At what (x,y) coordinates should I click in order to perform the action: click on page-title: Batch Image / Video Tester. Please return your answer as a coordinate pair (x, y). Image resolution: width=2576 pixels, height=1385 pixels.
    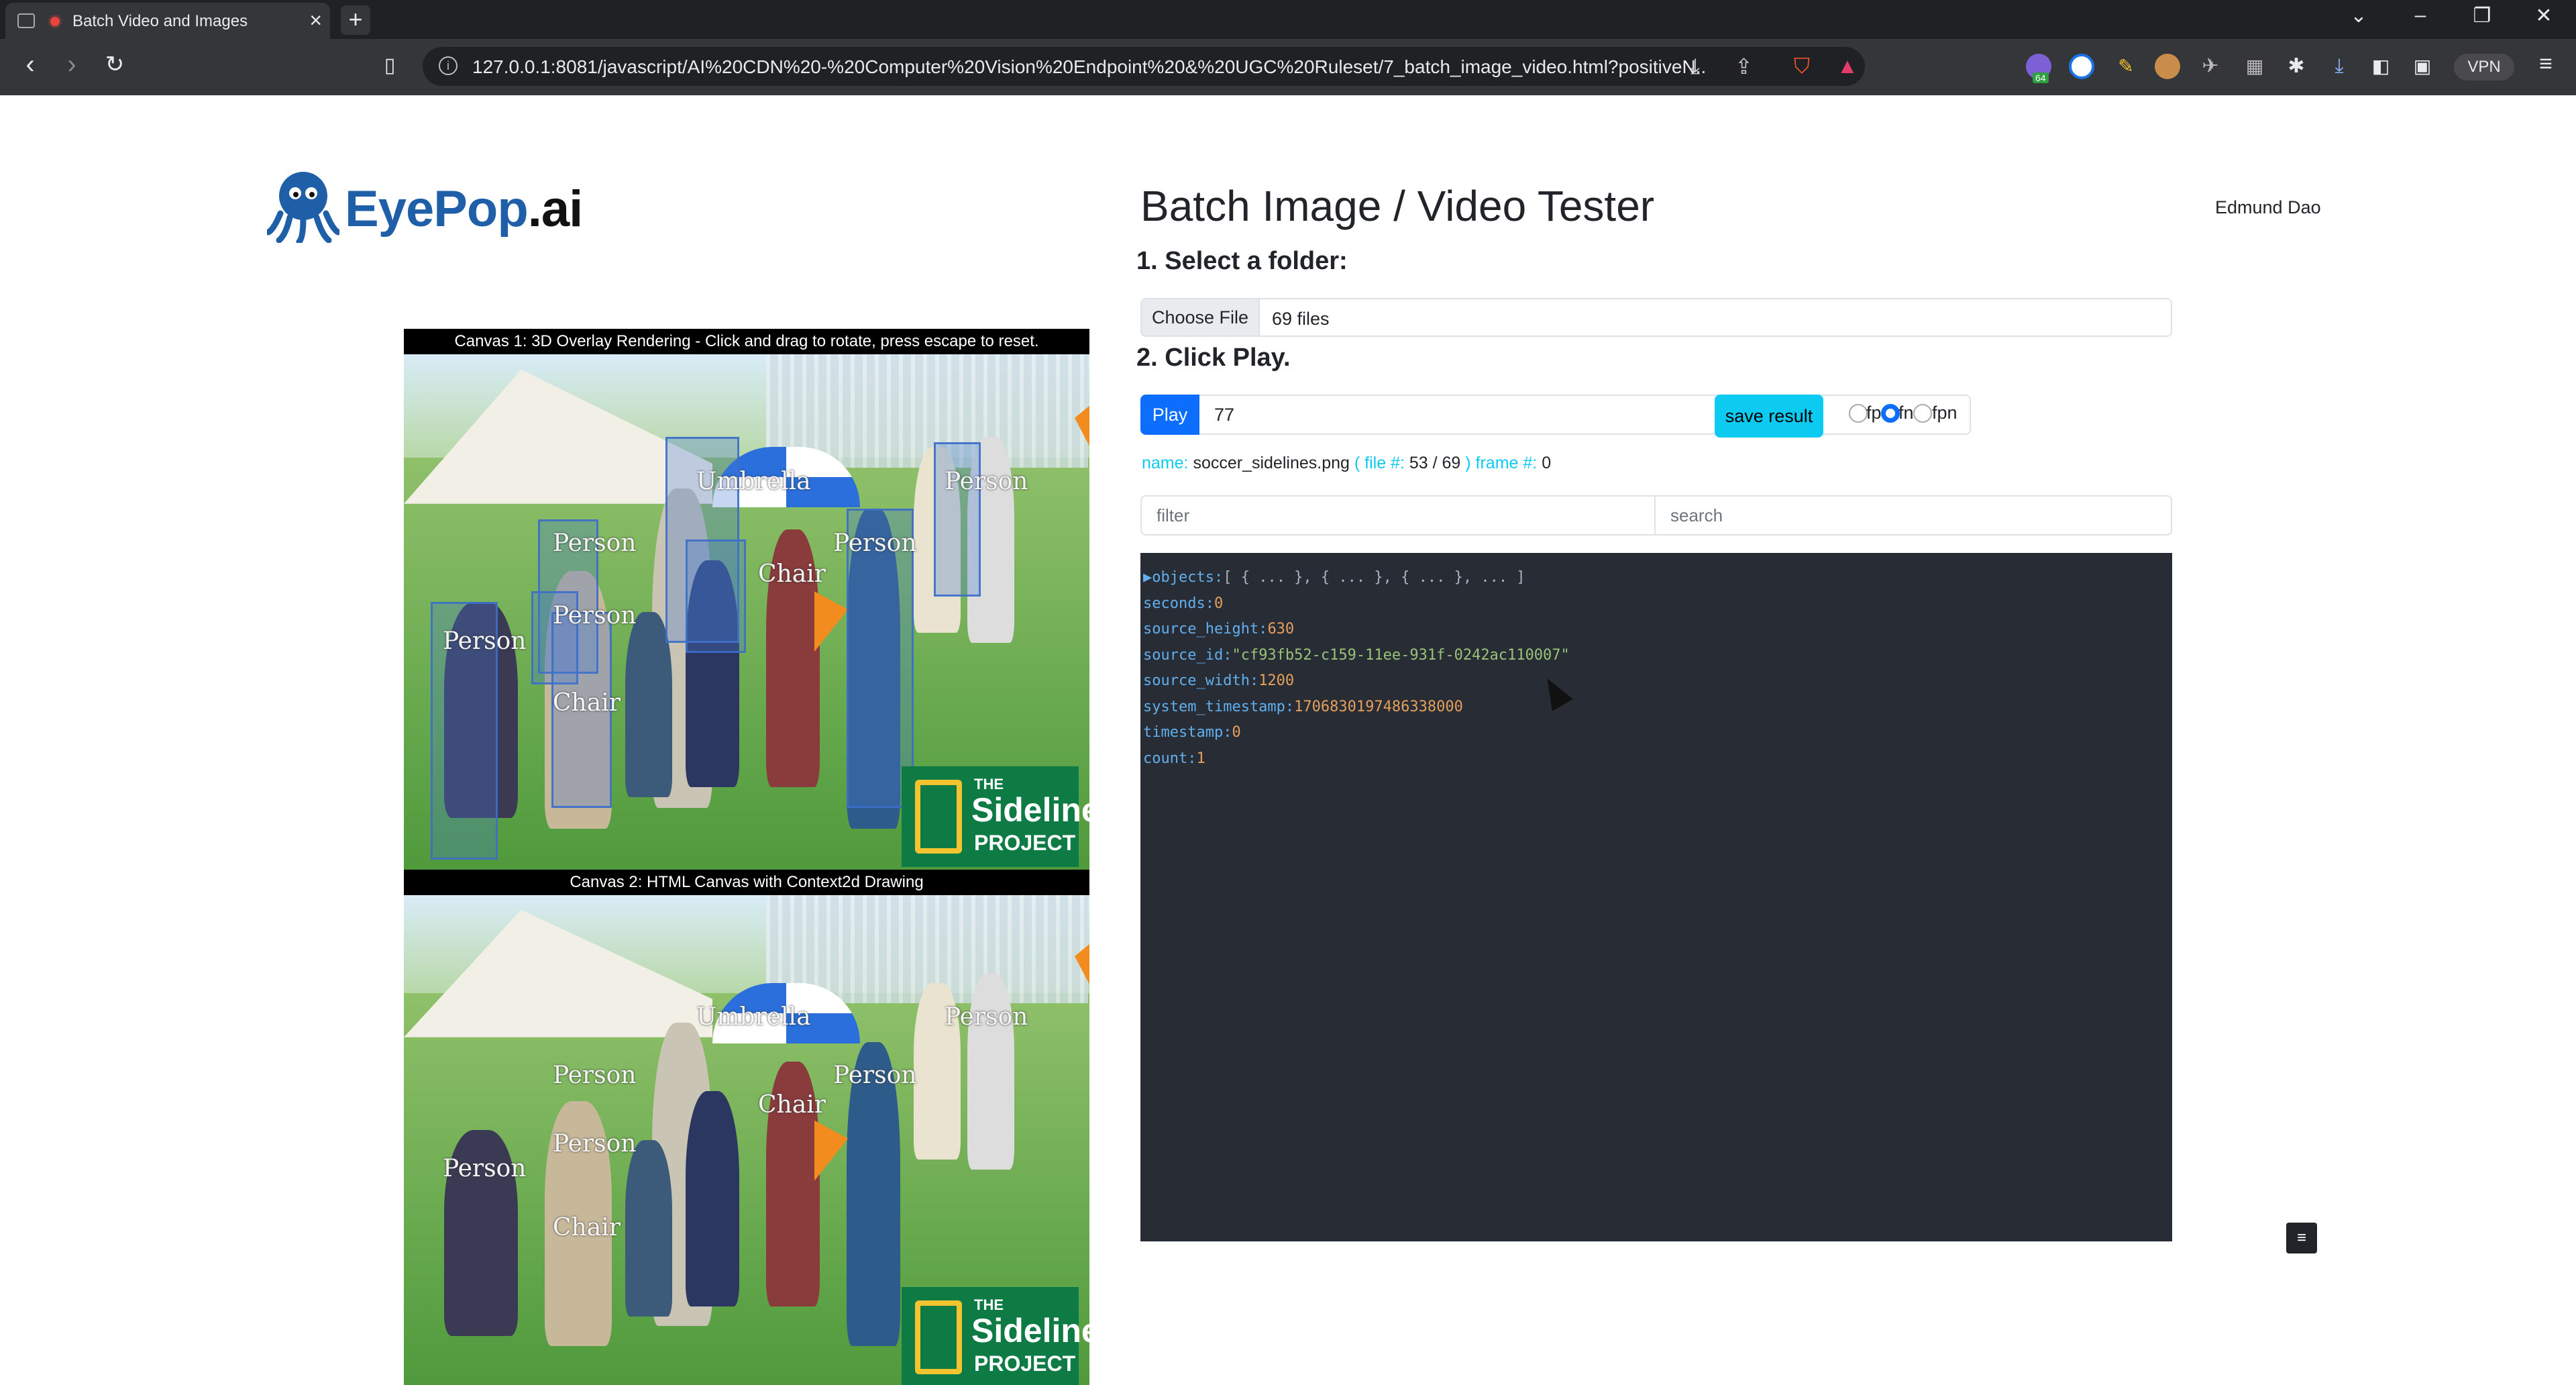
    Looking at the image, I should click on (1397, 206).